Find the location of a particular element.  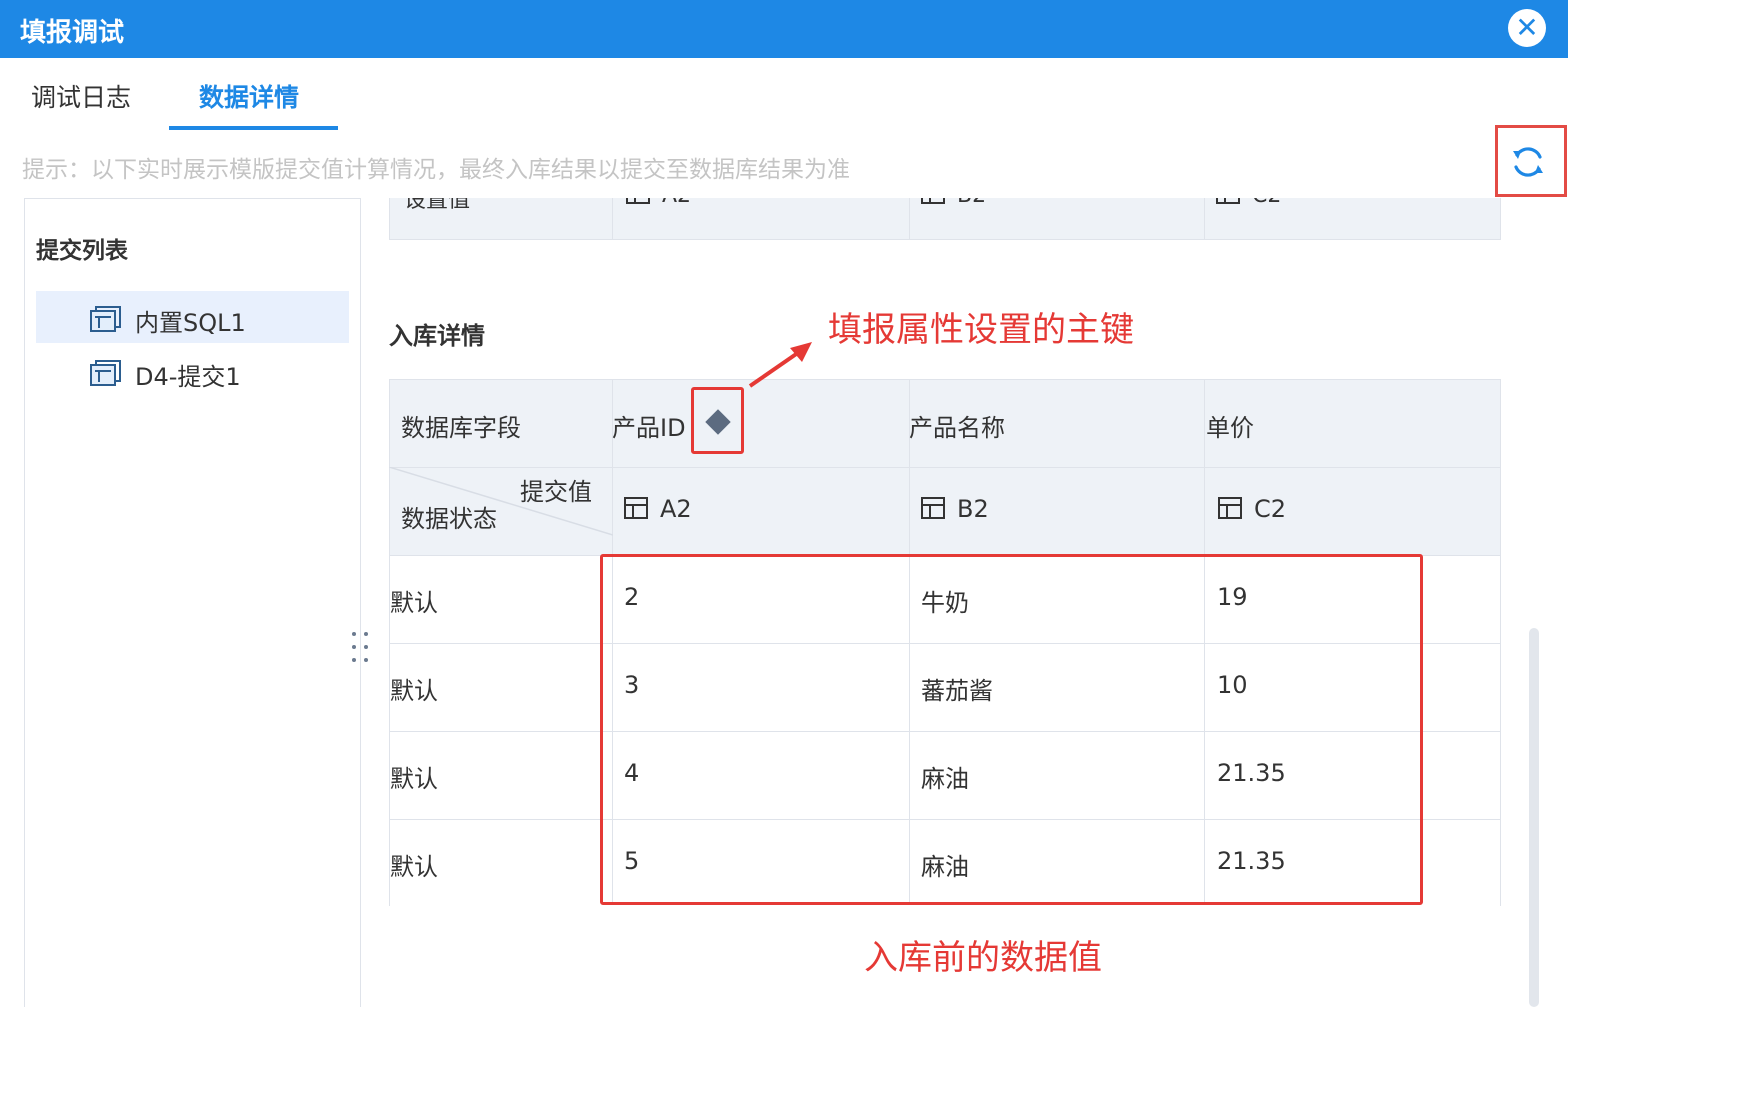

dialog-titlebar: 填报调试 ✕ is located at coordinates (784, 29).